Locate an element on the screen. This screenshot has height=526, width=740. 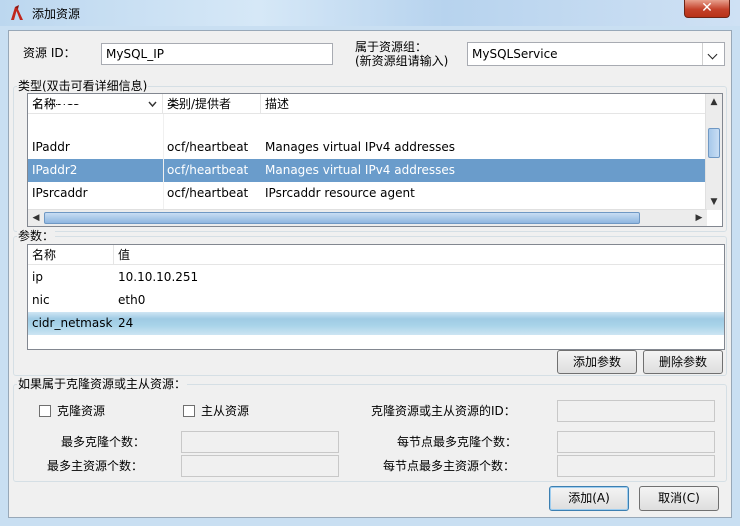
table-row: nic eth0 is located at coordinates (376, 300).